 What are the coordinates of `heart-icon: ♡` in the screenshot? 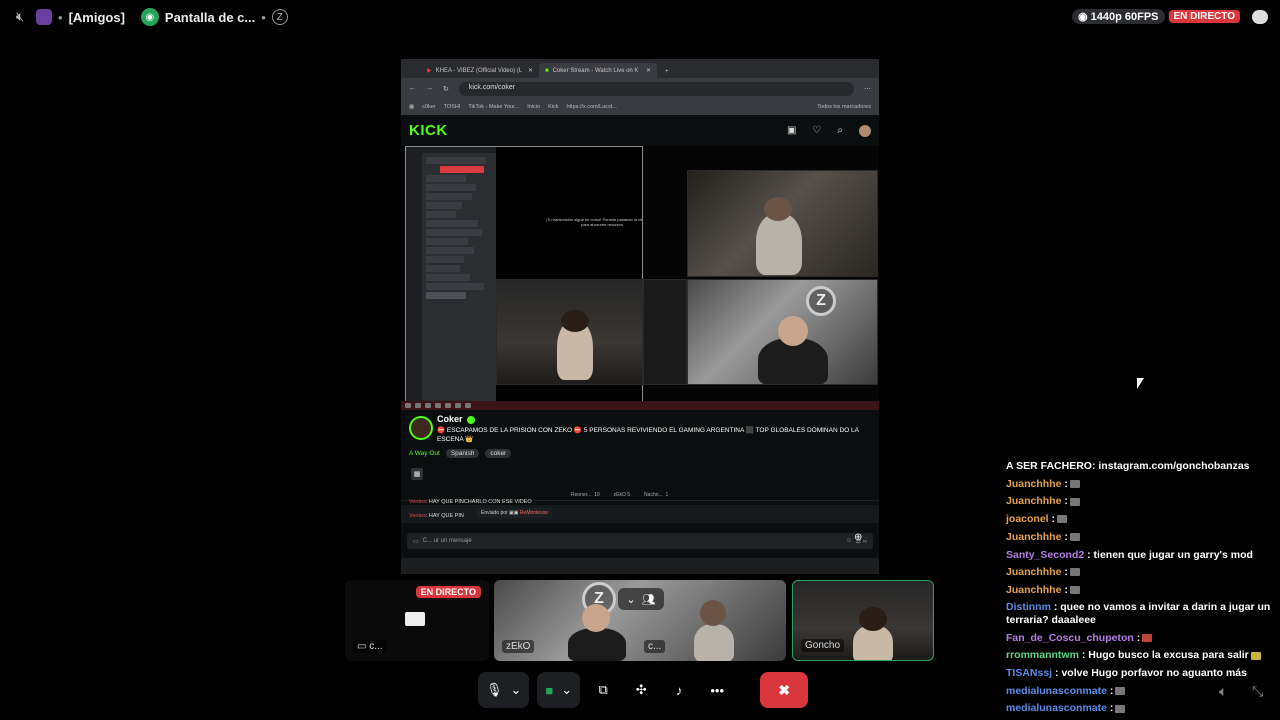 It's located at (816, 130).